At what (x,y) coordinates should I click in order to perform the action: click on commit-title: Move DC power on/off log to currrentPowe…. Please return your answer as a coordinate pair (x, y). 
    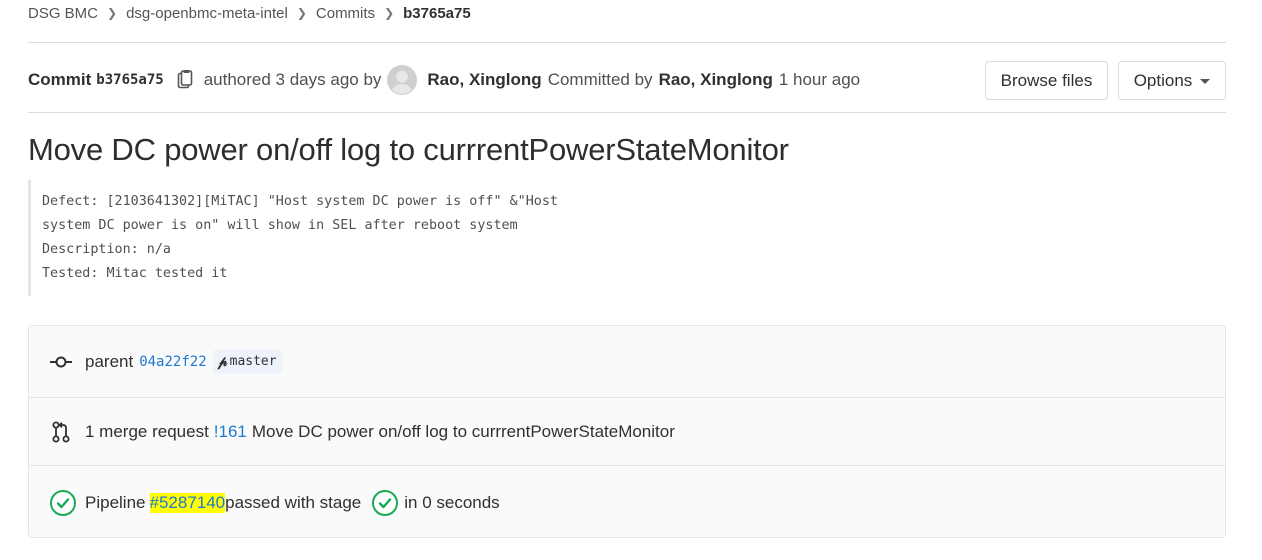
    Looking at the image, I should click on (408, 149).